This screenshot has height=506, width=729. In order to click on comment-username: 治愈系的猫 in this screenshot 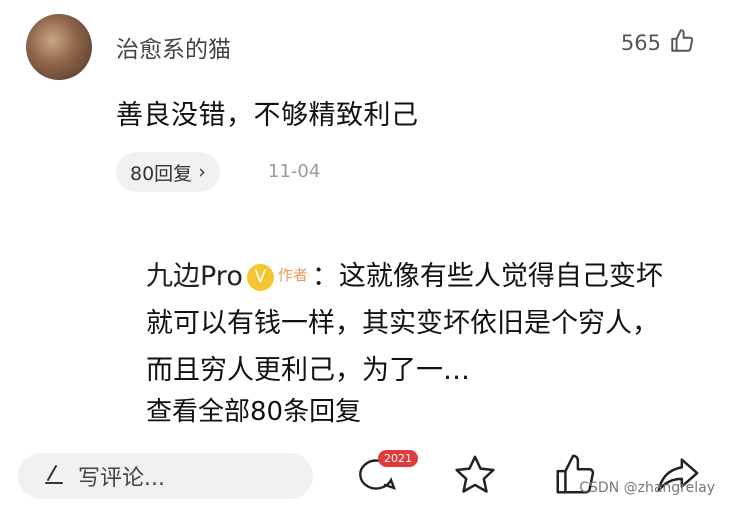, I will do `click(173, 47)`.